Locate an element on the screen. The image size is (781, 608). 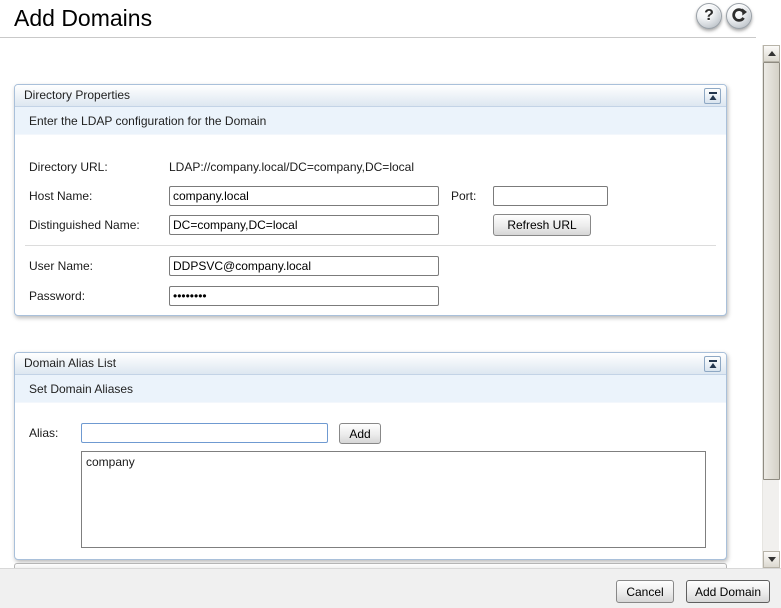
help-icon: ? is located at coordinates (709, 15).